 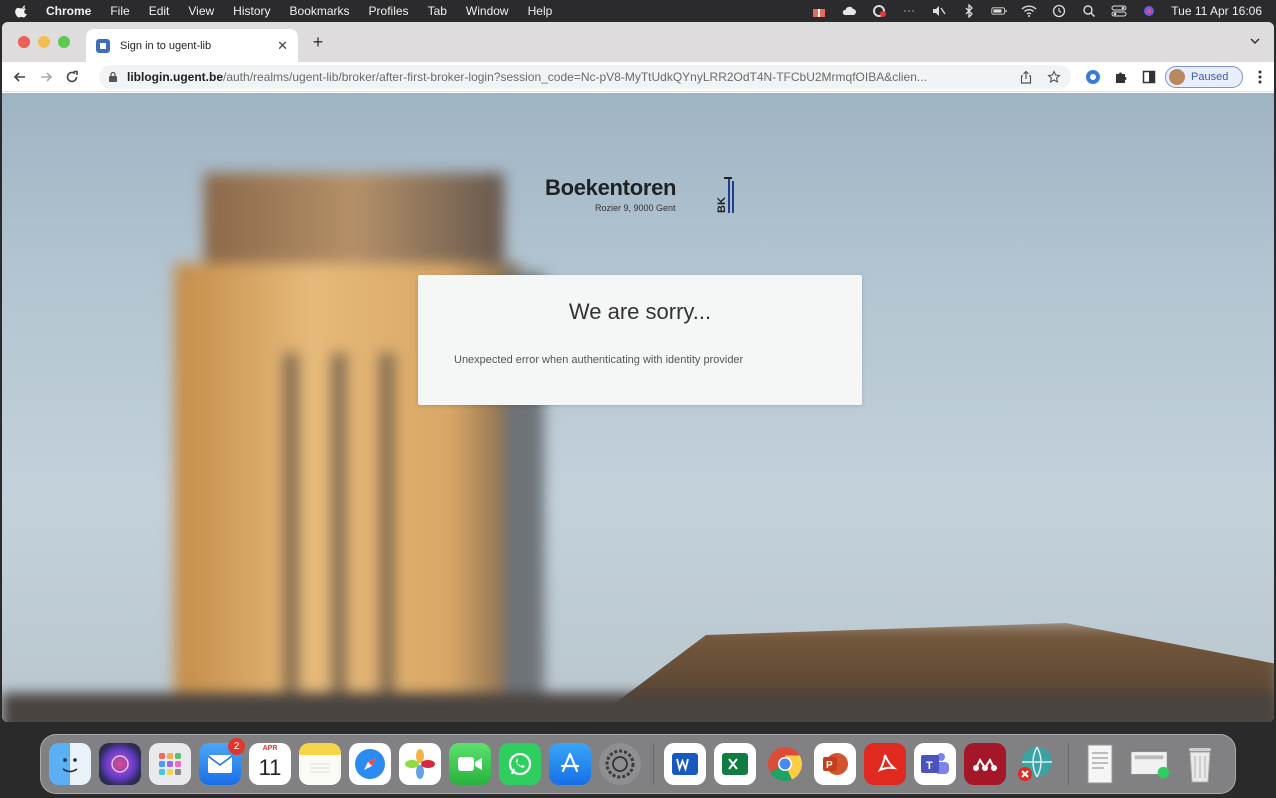 I want to click on dock-chrome, so click(x=785, y=764).